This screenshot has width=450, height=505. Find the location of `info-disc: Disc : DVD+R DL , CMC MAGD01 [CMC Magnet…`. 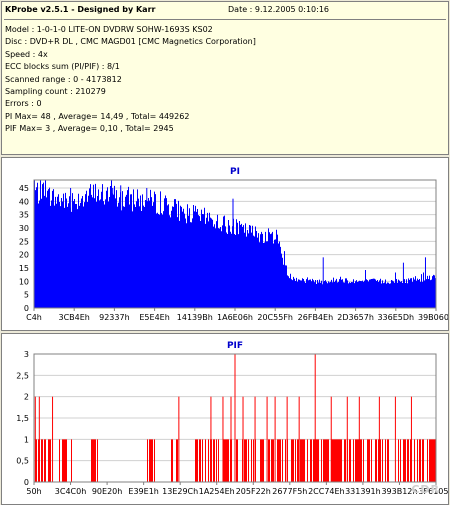

info-disc: Disc : DVD+R DL , CMC MAGD01 [CMC Magnet… is located at coordinates (130, 42).